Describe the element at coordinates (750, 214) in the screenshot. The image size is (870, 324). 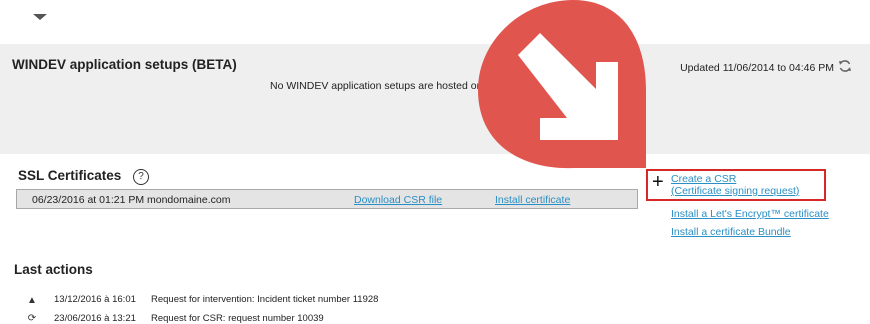
I see `install-lets-encrypt-link: Install a Let's Encrypt™ certificate` at that location.